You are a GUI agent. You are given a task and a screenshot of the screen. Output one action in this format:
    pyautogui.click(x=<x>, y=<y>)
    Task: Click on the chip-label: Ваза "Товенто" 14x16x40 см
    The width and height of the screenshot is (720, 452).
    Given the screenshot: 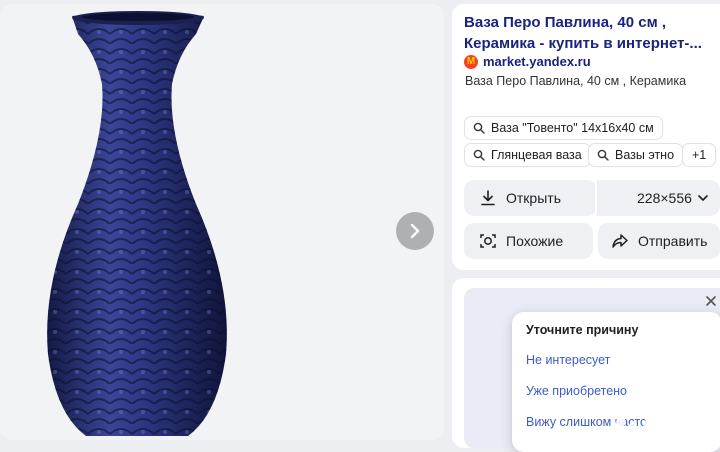 What is the action you would take?
    pyautogui.click(x=572, y=128)
    